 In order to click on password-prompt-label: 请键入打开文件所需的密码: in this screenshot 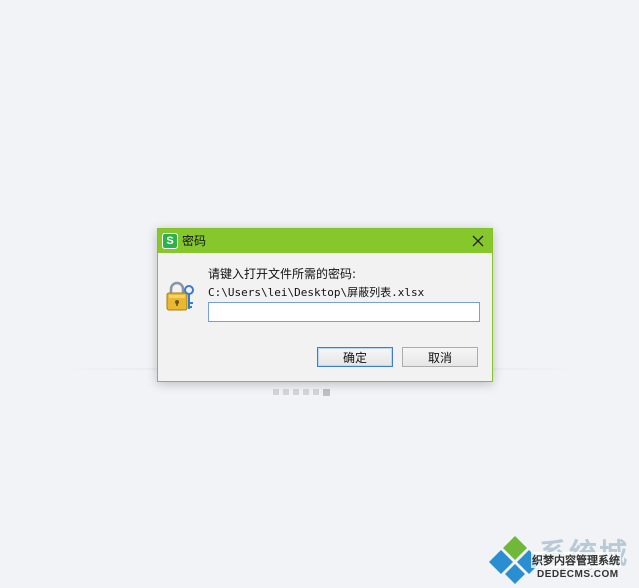, I will do `click(282, 274)`.